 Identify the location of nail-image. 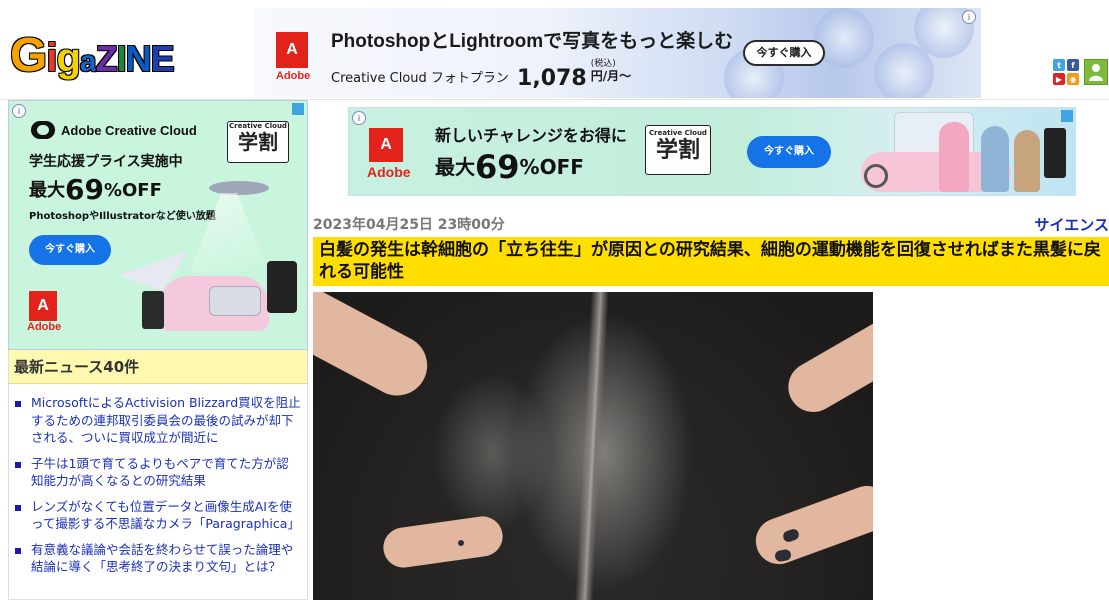
(461, 543).